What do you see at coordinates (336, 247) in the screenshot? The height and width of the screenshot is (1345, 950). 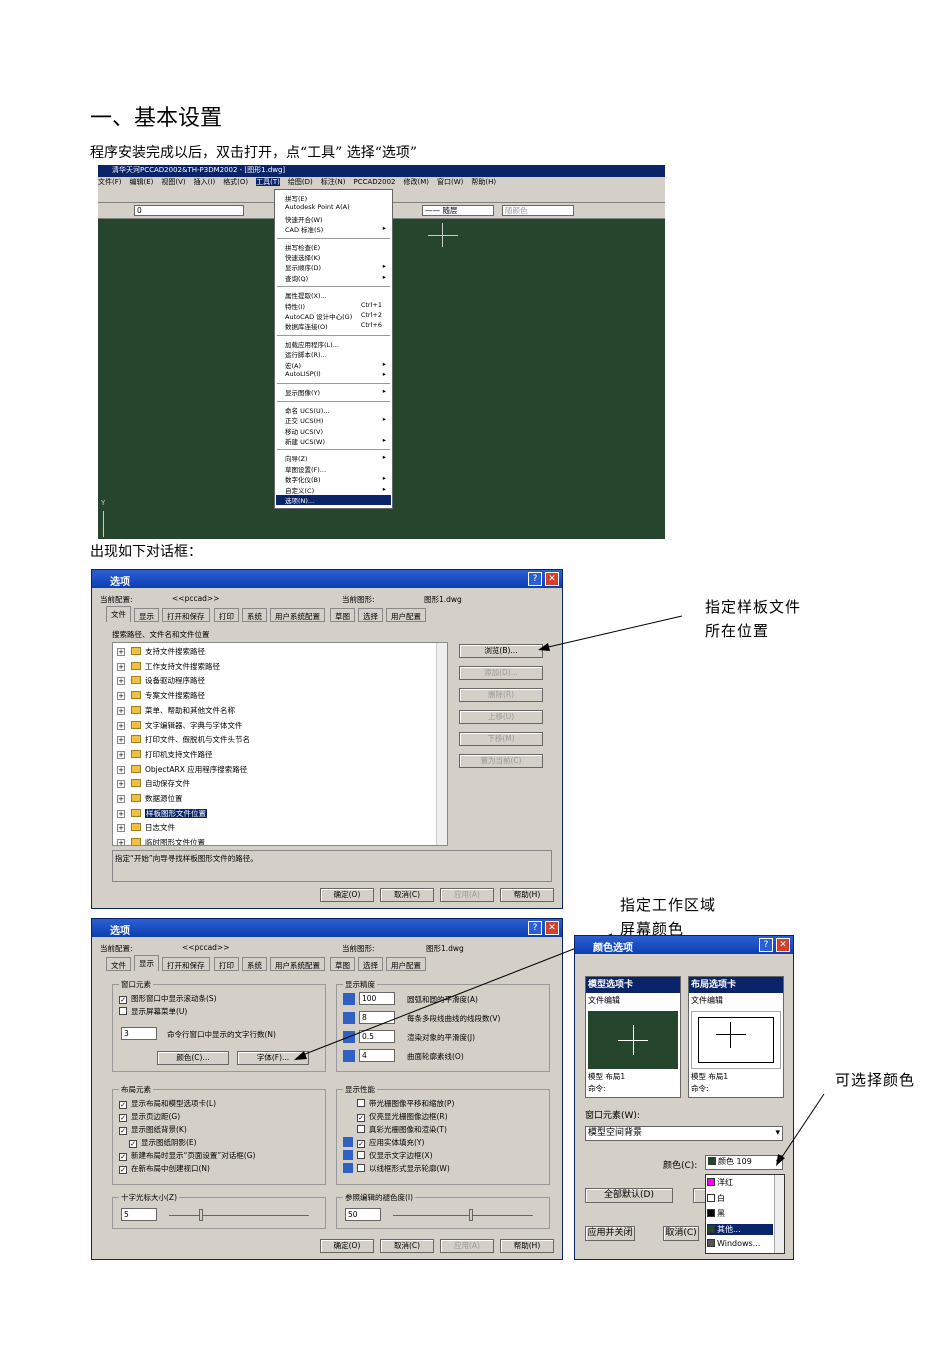 I see `menu-item: 拼写检查(E)` at bounding box center [336, 247].